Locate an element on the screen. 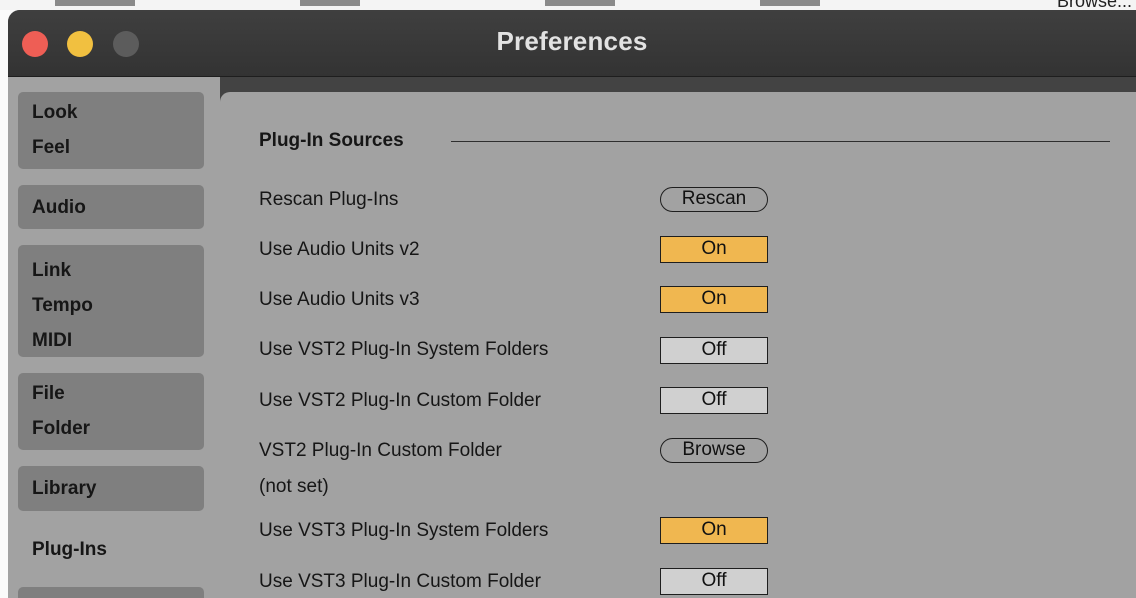 The height and width of the screenshot is (598, 1136). section-title: Plug-In Sources is located at coordinates (331, 140).